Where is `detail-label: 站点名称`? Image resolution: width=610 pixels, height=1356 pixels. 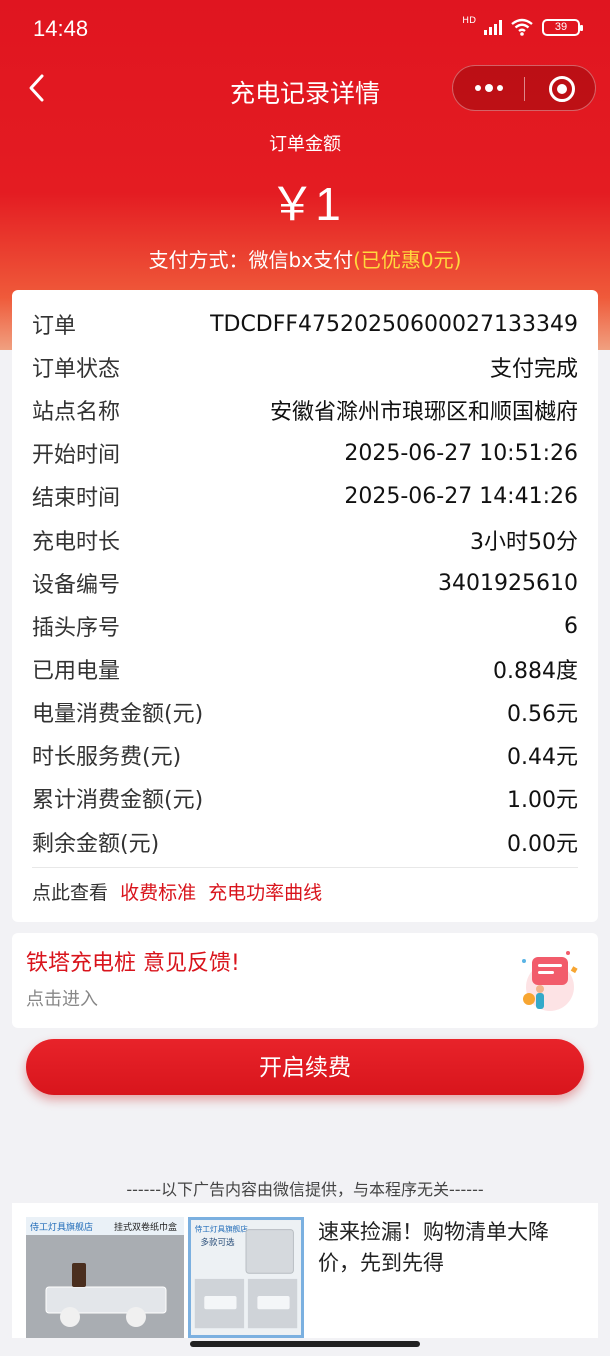 detail-label: 站点名称 is located at coordinates (76, 412).